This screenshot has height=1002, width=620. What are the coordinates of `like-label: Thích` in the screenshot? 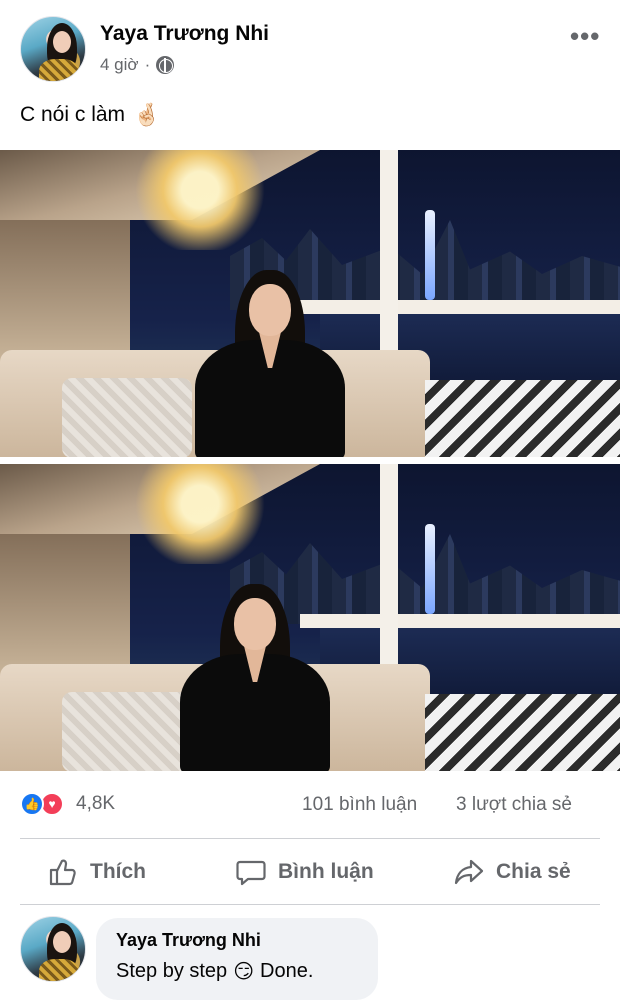 It's located at (118, 871).